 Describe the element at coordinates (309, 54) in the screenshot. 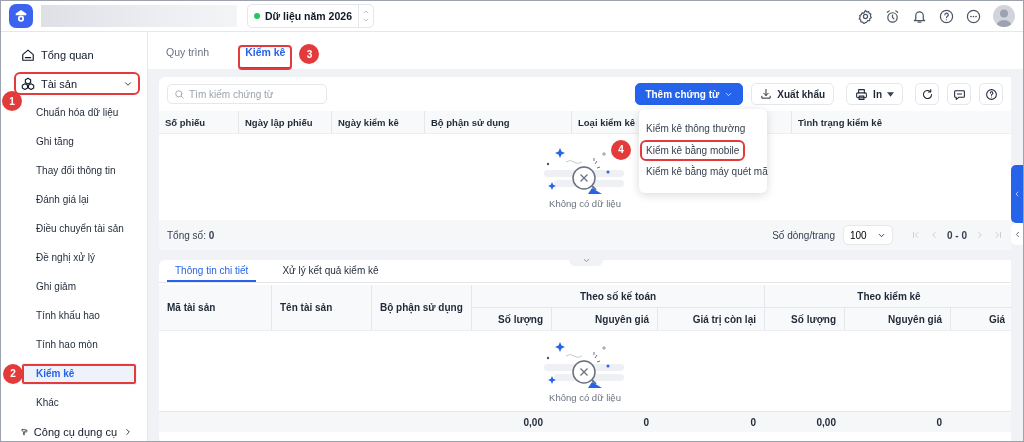

I see `step-number-badge: 3` at that location.